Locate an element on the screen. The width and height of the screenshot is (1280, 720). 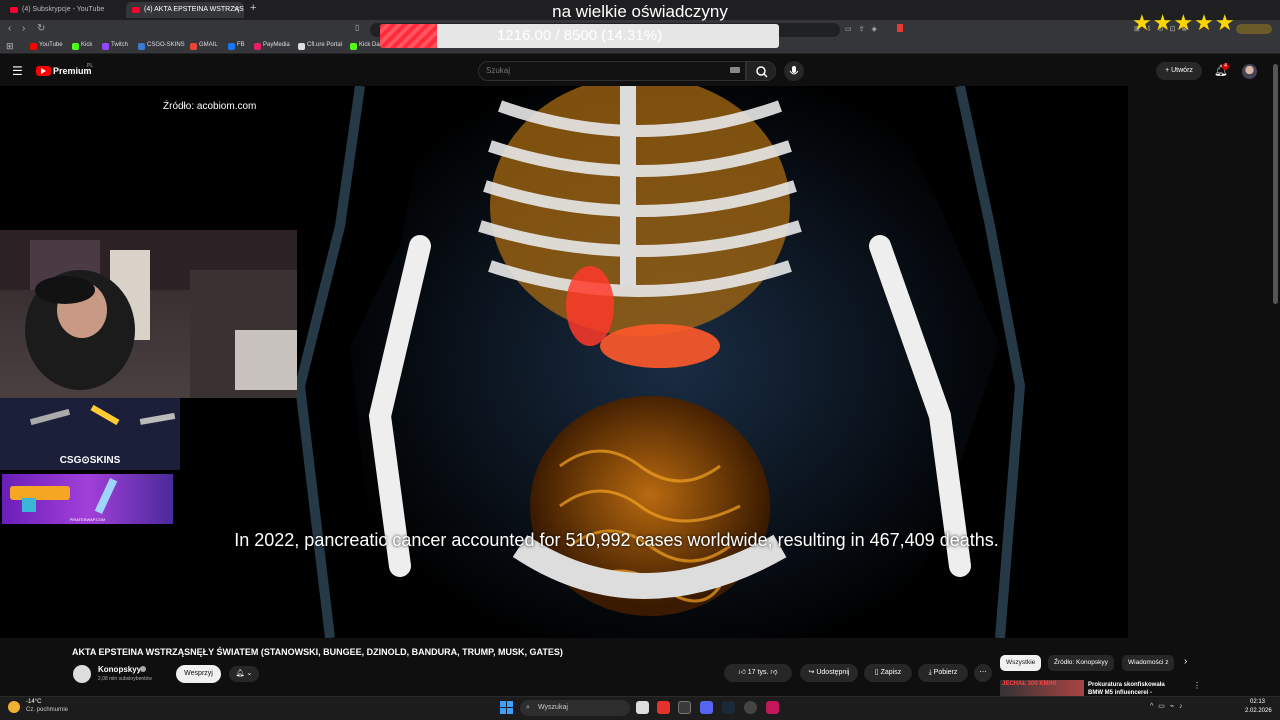
channel-avatar is located at coordinates (82, 674).